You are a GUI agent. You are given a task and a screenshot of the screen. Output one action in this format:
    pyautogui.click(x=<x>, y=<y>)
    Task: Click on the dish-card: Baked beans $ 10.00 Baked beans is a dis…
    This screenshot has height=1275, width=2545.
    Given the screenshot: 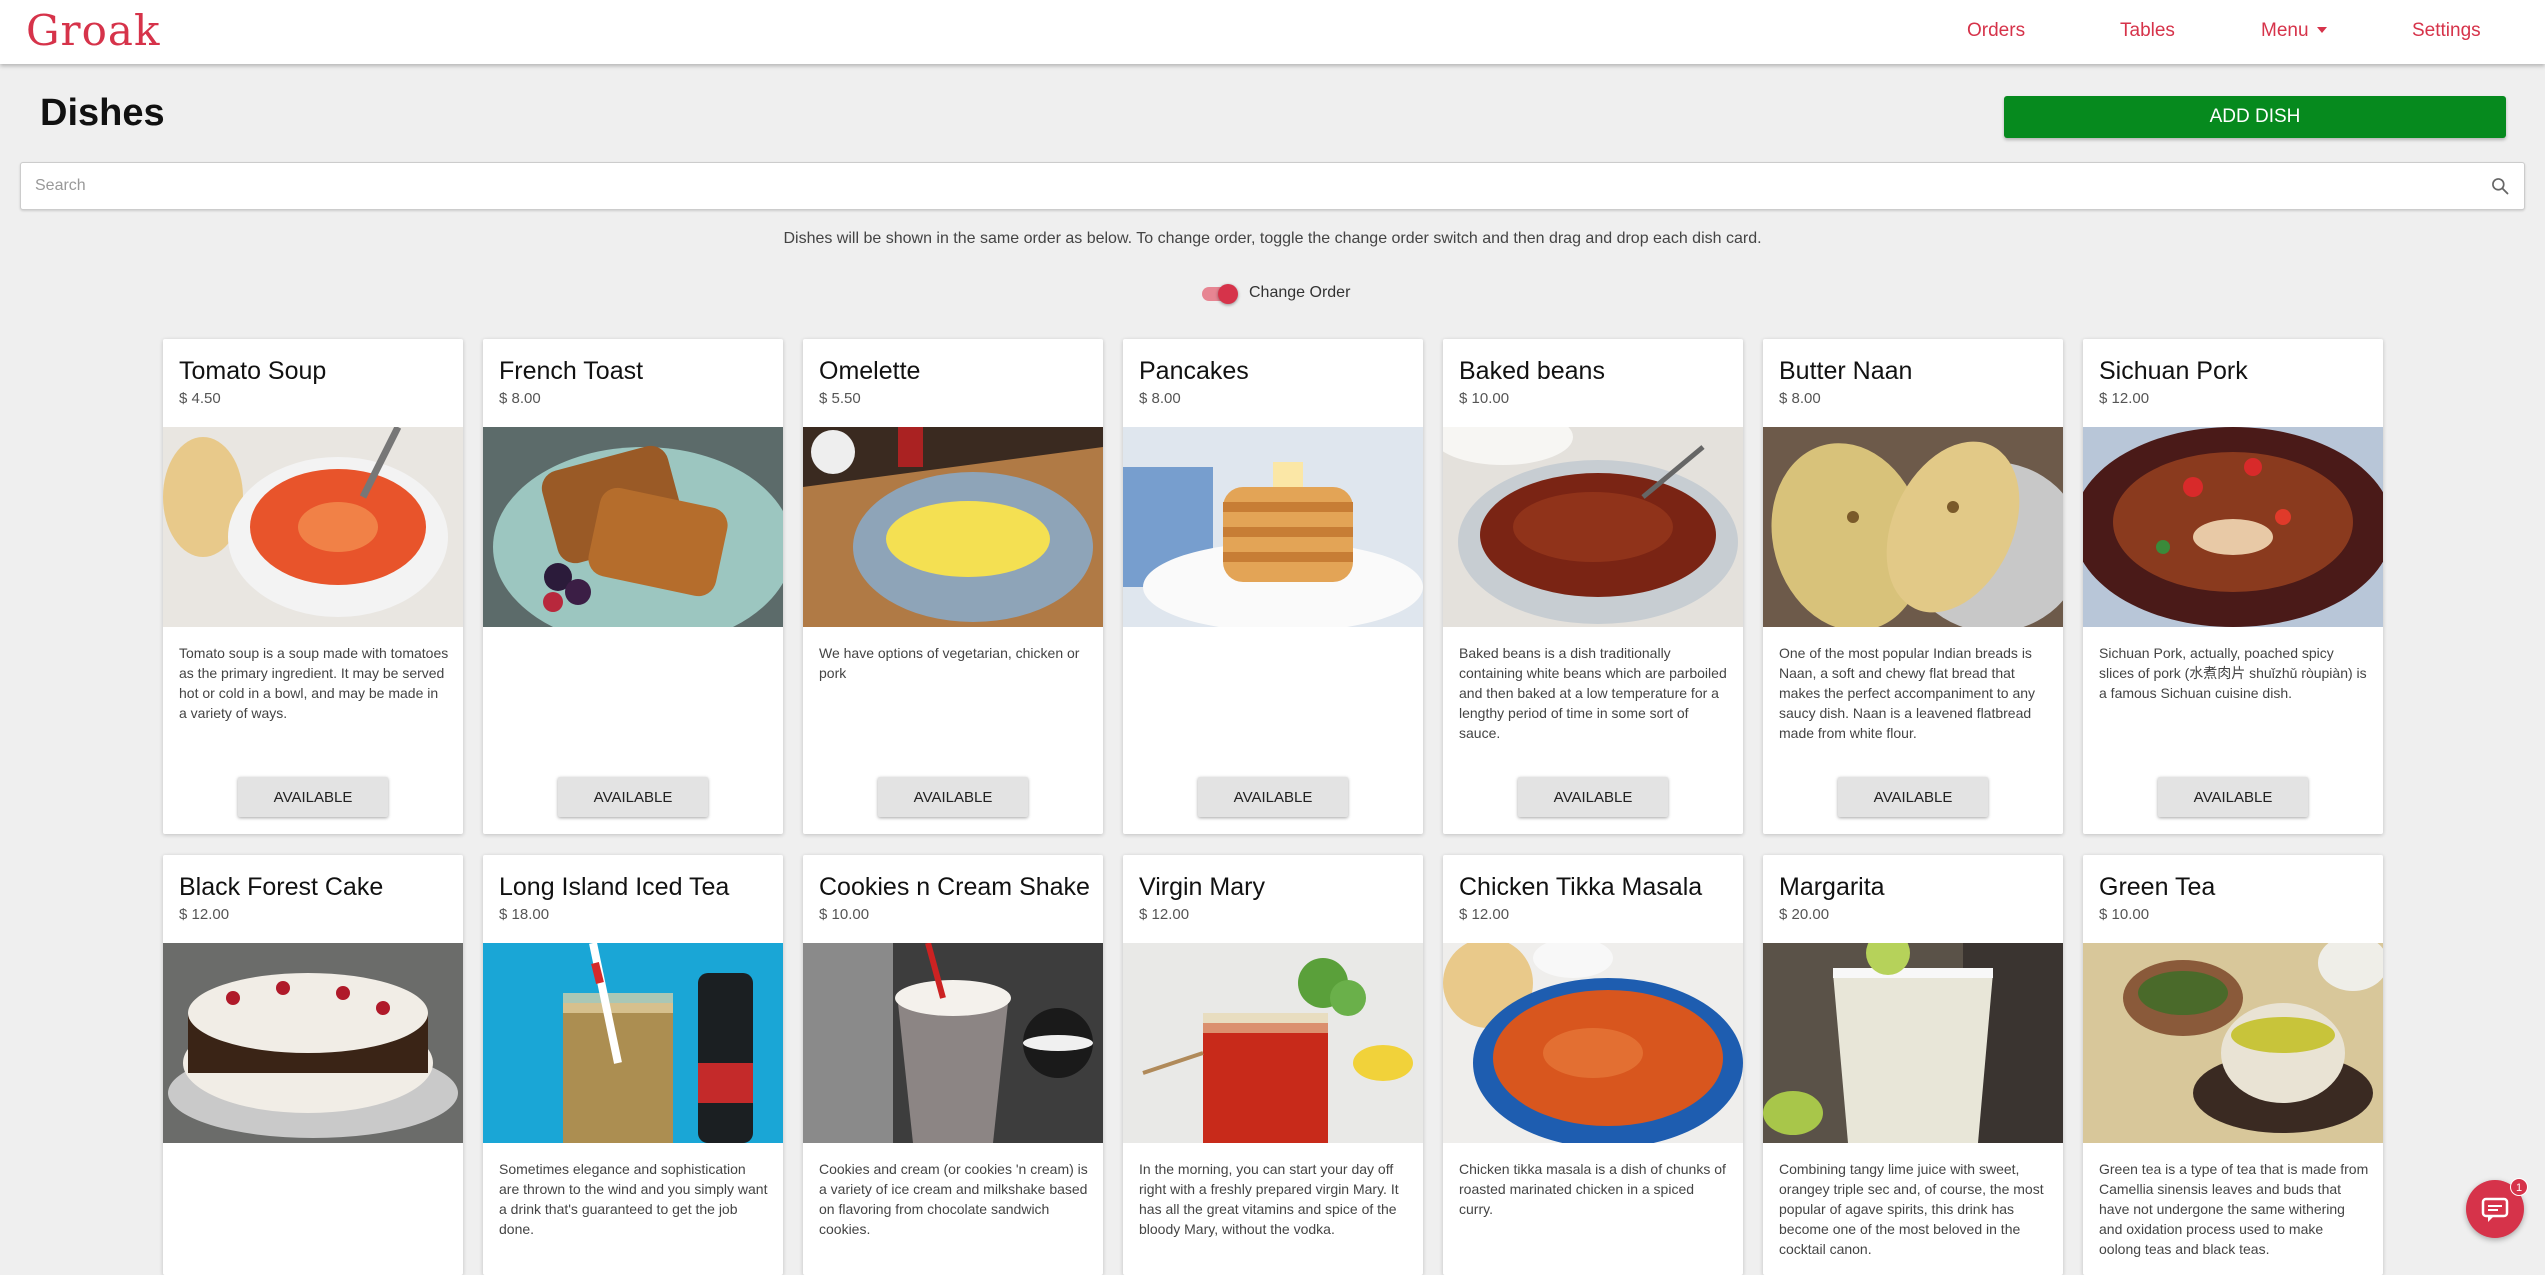 What is the action you would take?
    pyautogui.click(x=1593, y=586)
    